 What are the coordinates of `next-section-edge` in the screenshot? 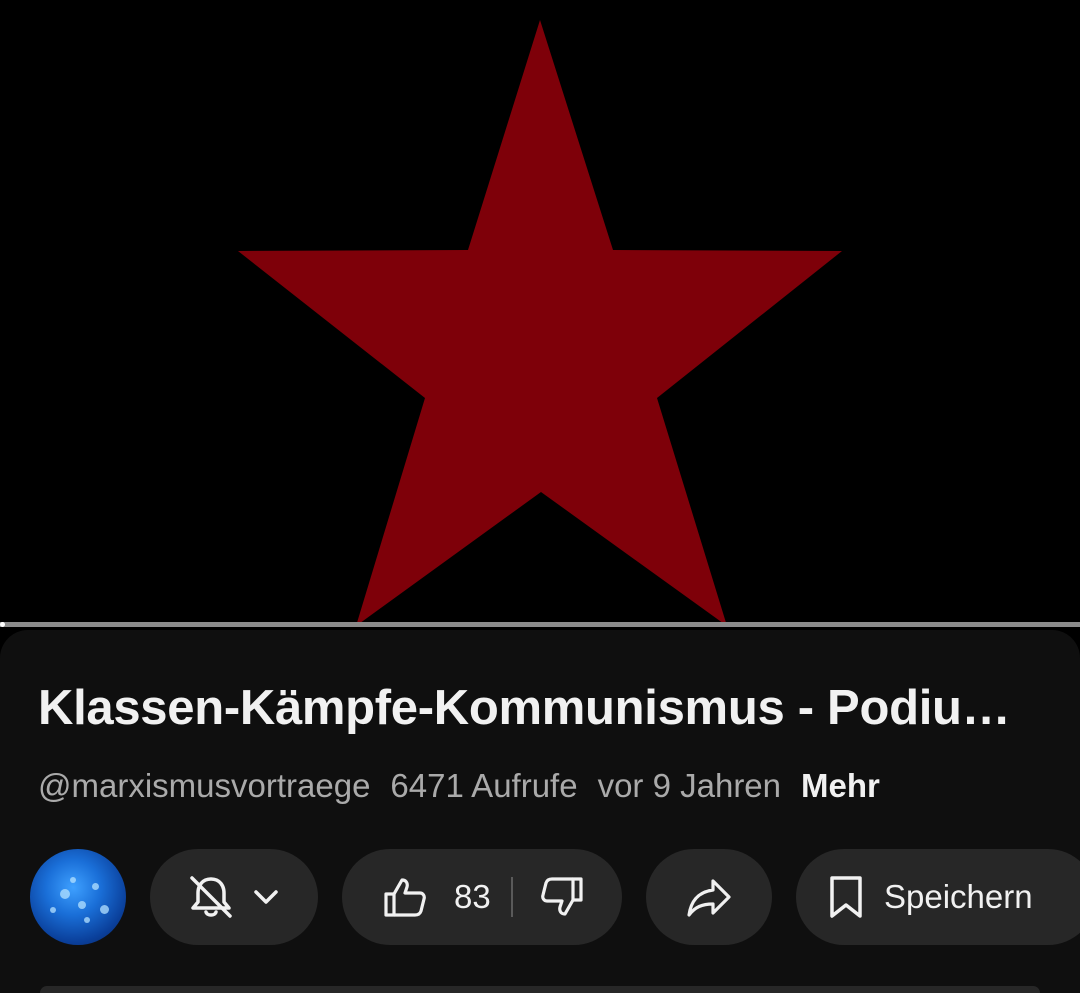 It's located at (540, 989).